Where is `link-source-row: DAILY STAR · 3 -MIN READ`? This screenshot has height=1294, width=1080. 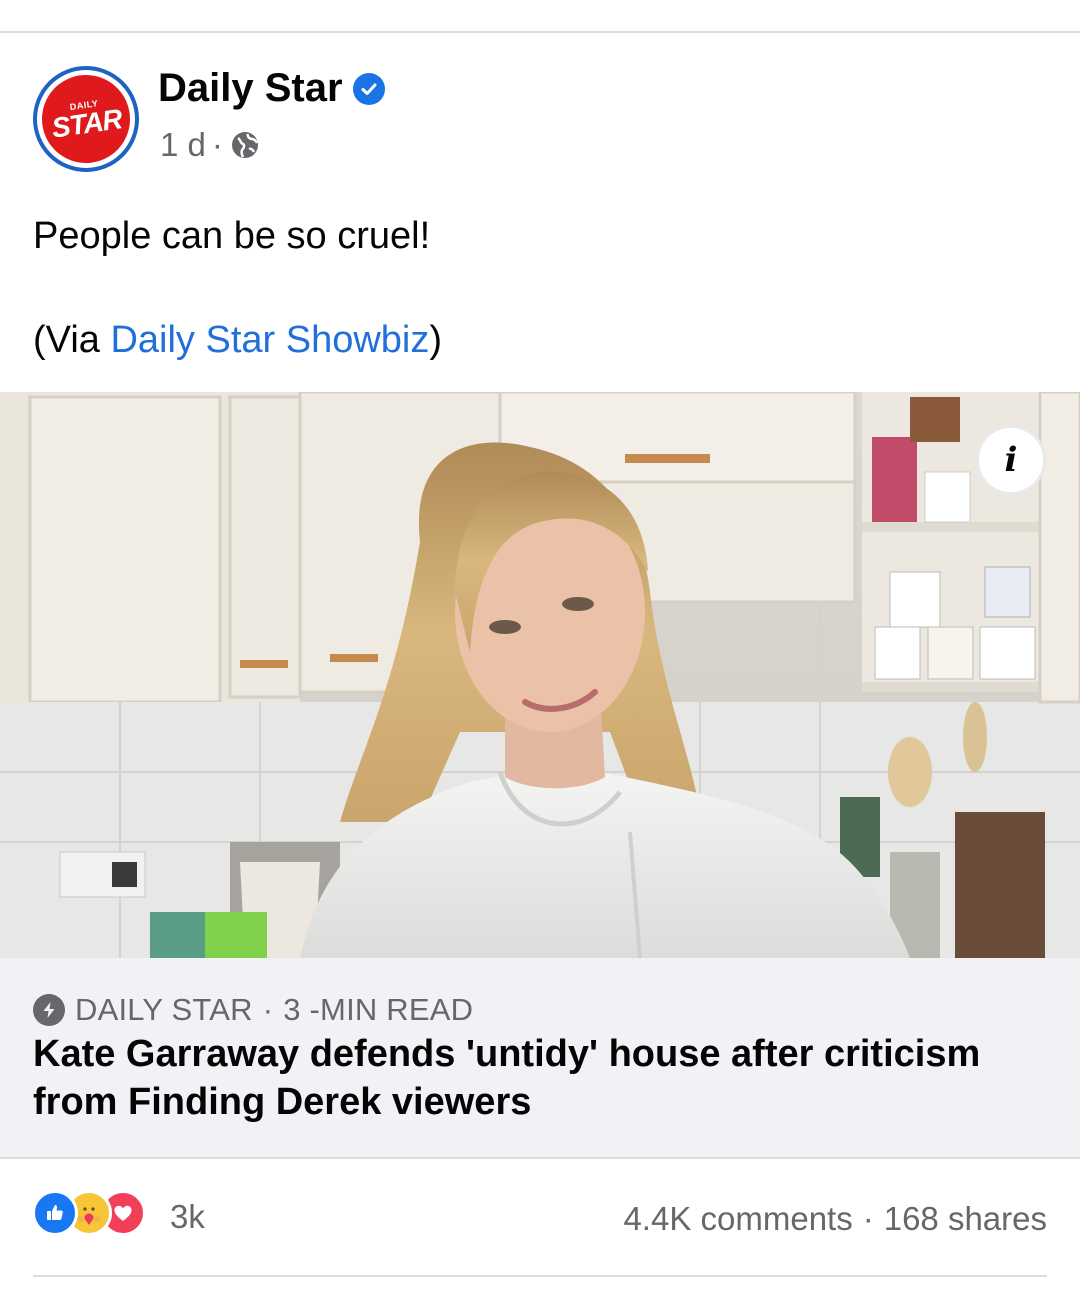 link-source-row: DAILY STAR · 3 -MIN READ is located at coordinates (253, 1010).